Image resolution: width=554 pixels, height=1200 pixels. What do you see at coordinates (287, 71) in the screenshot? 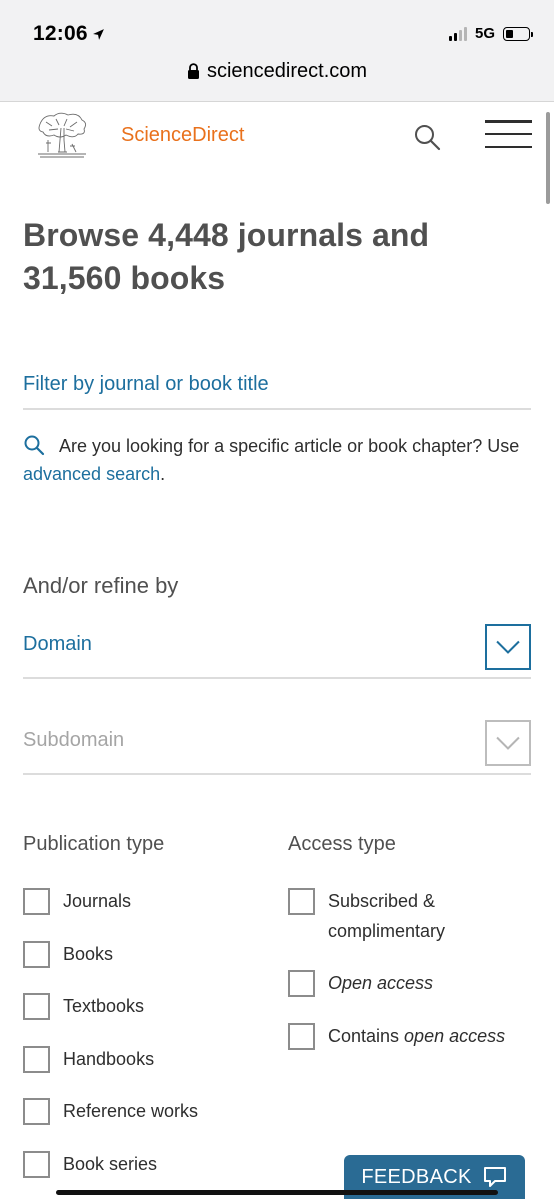
I see `url-text: sciencedirect.com` at bounding box center [287, 71].